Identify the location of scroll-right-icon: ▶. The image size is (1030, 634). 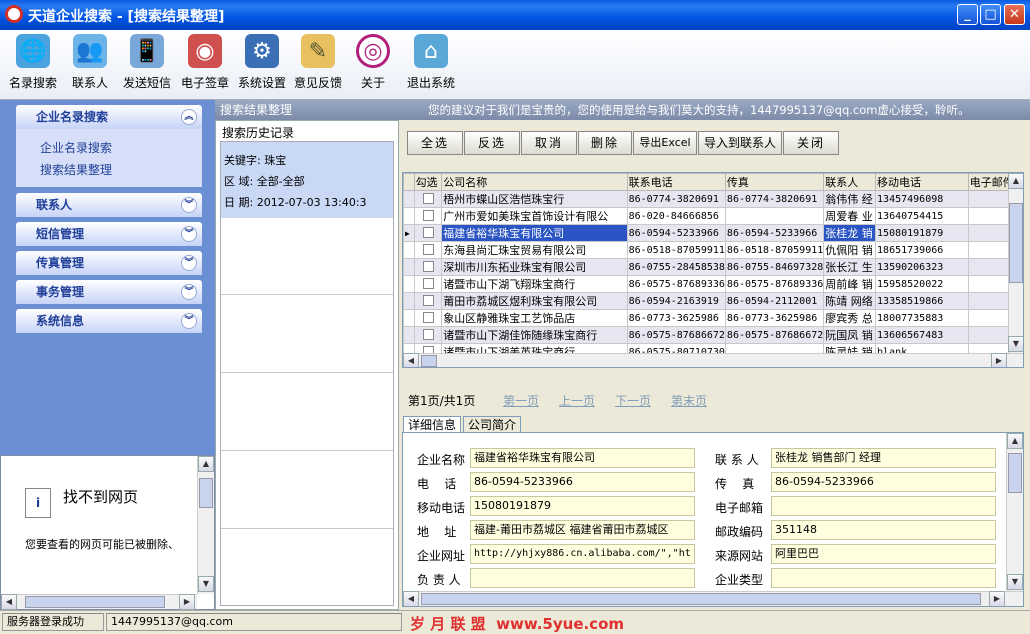
(999, 360).